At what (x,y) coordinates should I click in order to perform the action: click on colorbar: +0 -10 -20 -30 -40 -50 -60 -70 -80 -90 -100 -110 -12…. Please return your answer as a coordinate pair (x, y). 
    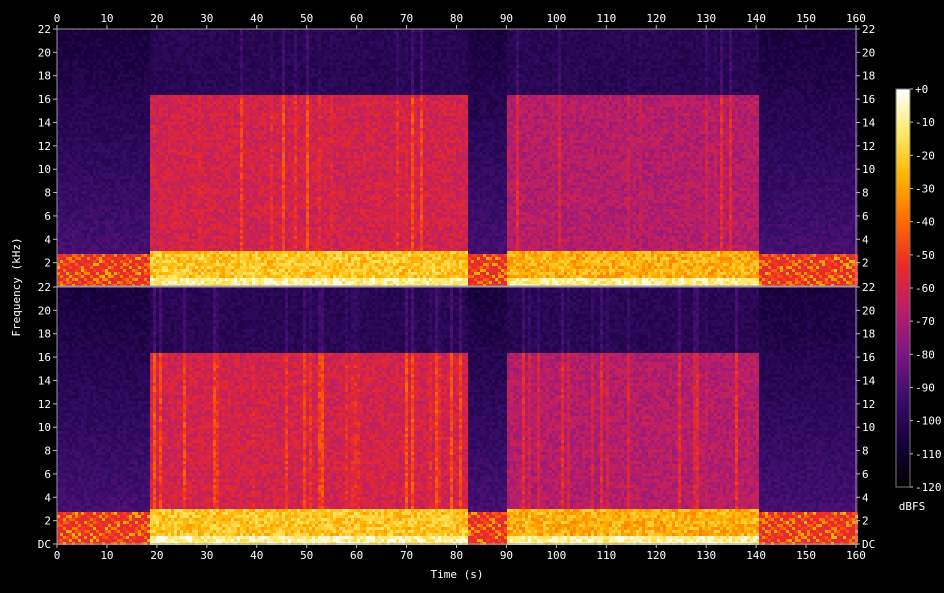
    Looking at the image, I should click on (919, 288).